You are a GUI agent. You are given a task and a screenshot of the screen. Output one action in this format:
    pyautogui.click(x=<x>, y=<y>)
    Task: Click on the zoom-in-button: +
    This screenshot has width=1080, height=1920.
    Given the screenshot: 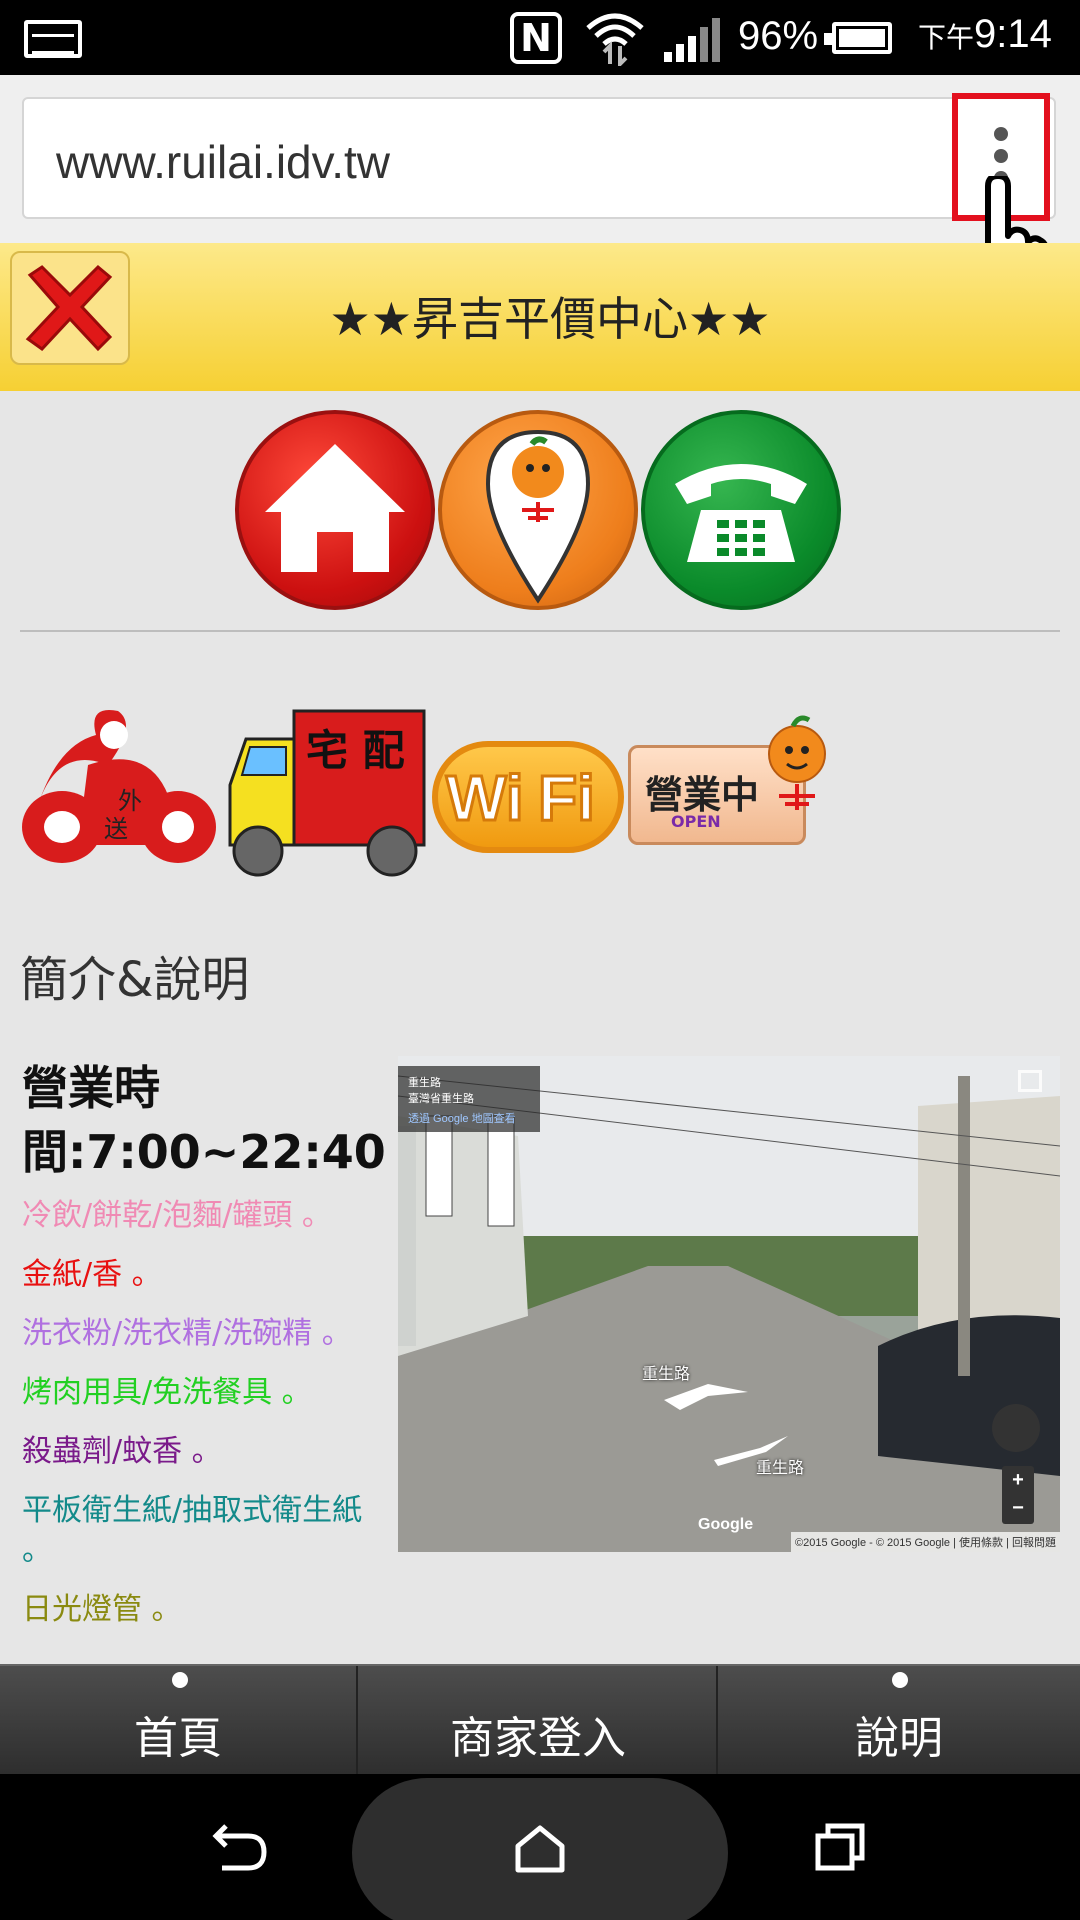 What is the action you would take?
    pyautogui.click(x=1018, y=1480)
    